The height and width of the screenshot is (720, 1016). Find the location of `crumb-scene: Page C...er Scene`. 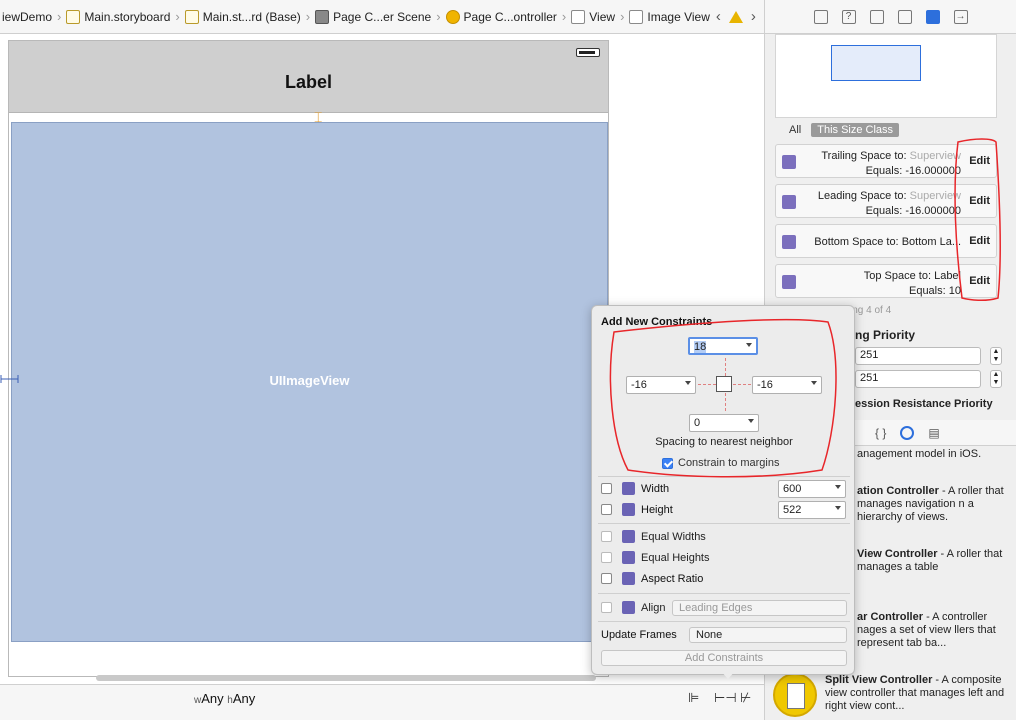

crumb-scene: Page C...er Scene is located at coordinates (373, 16).